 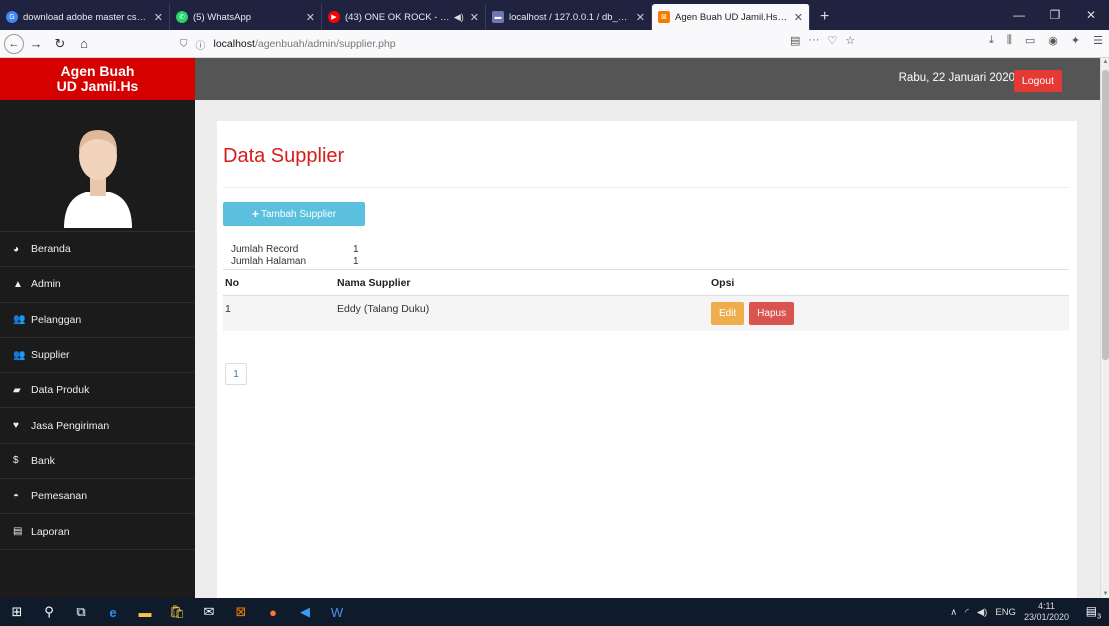 What do you see at coordinates (1105, 62) in the screenshot?
I see `scroll-up-icon: ▲` at bounding box center [1105, 62].